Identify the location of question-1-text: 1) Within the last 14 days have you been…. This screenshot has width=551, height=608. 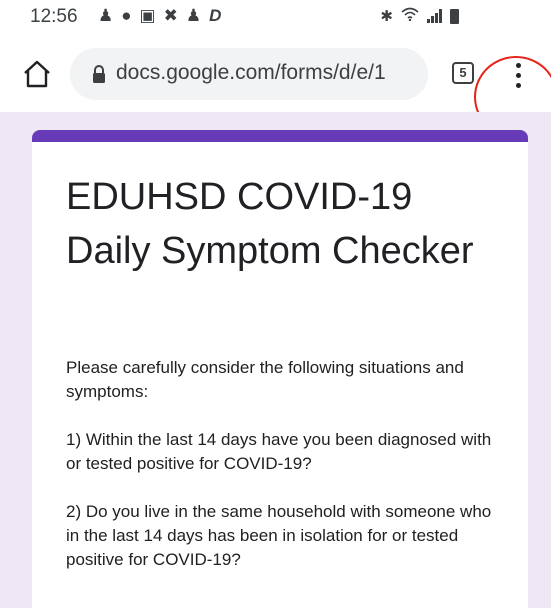
(279, 451).